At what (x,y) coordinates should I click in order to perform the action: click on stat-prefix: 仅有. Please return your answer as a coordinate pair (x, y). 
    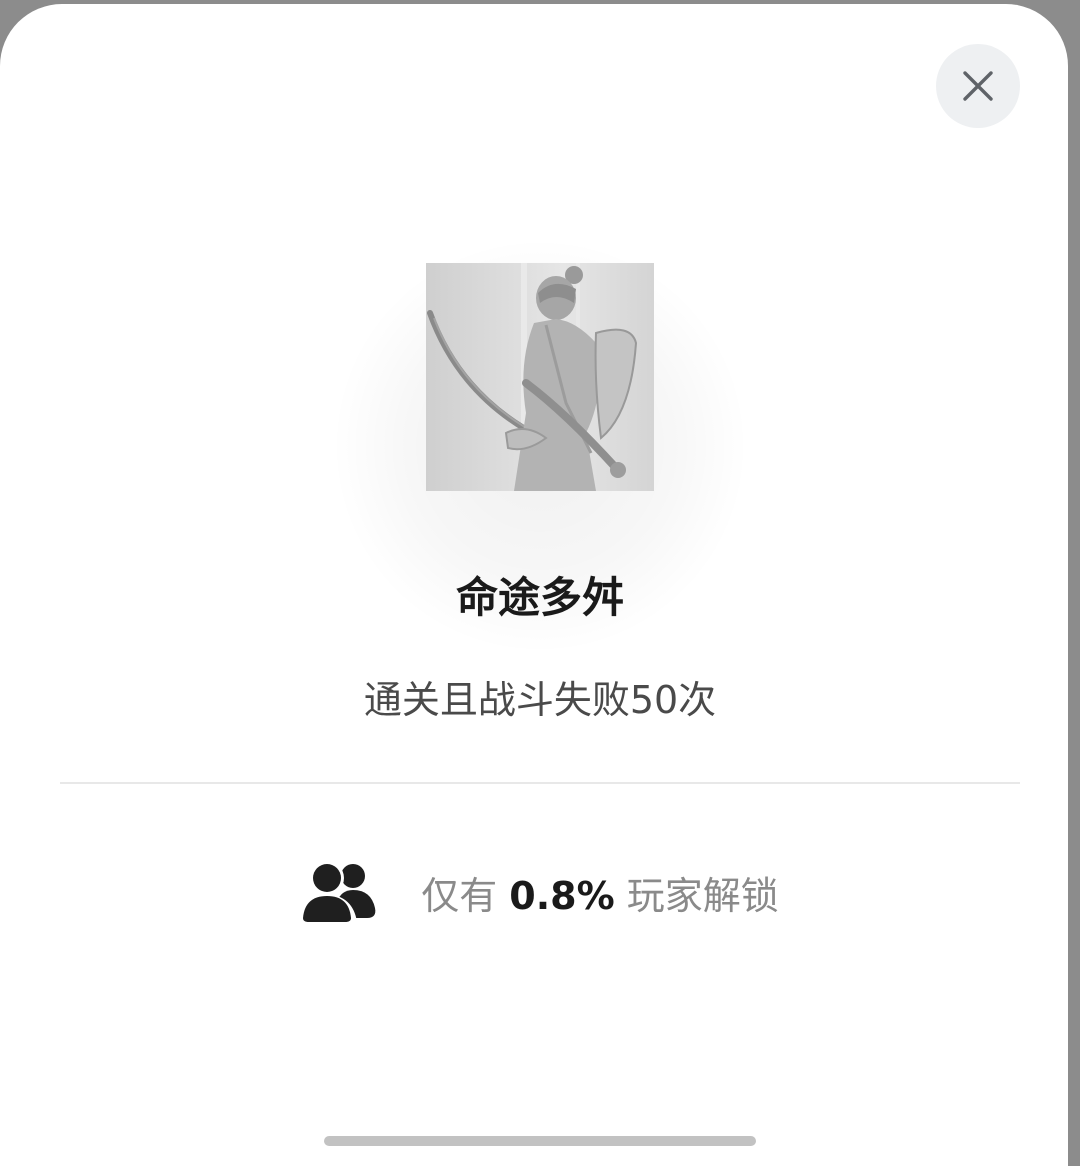
    Looking at the image, I should click on (459, 895).